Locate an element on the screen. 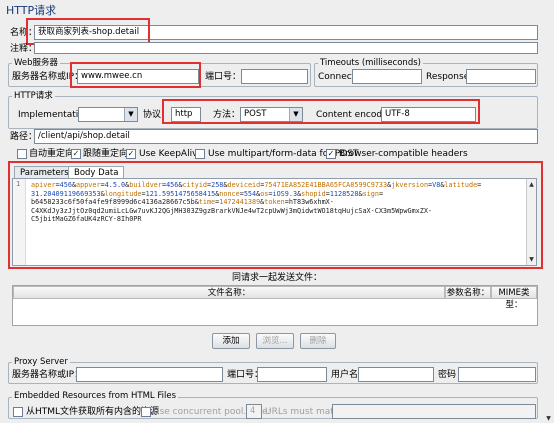  code-token: 258 is located at coordinates (217, 185).